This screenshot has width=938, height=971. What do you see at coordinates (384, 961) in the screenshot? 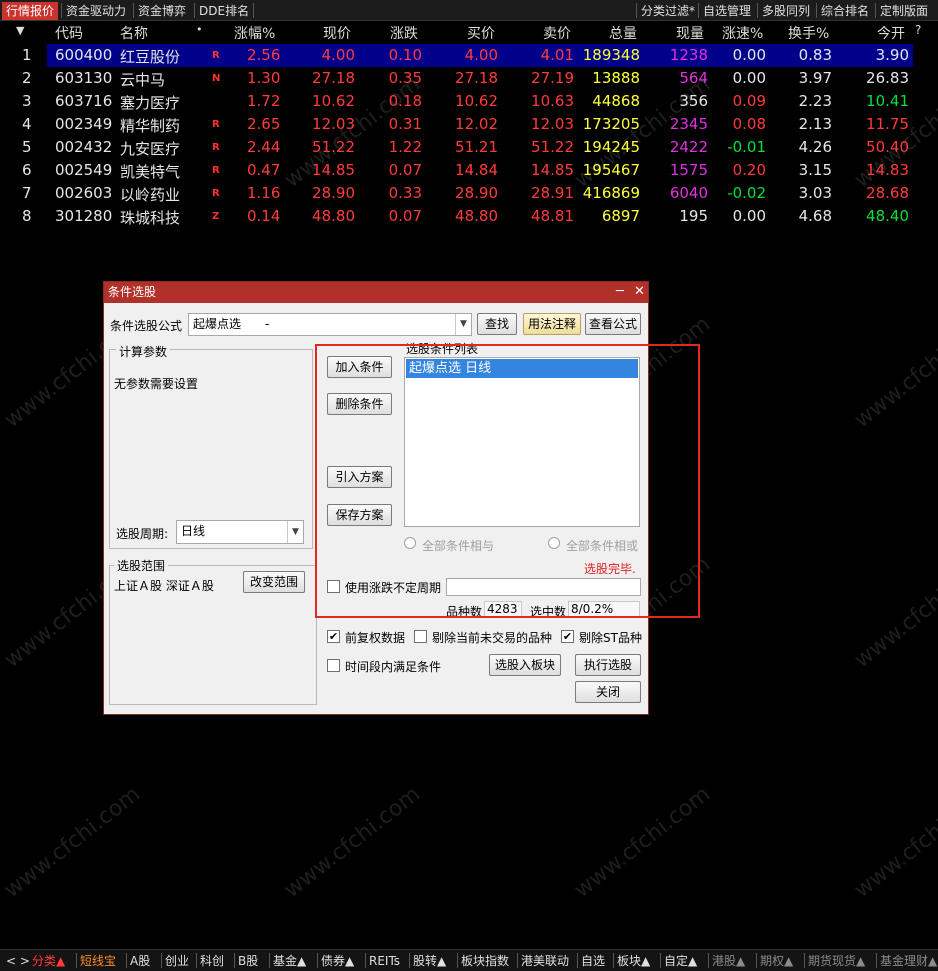
I see `bottom-tab: REITs` at bounding box center [384, 961].